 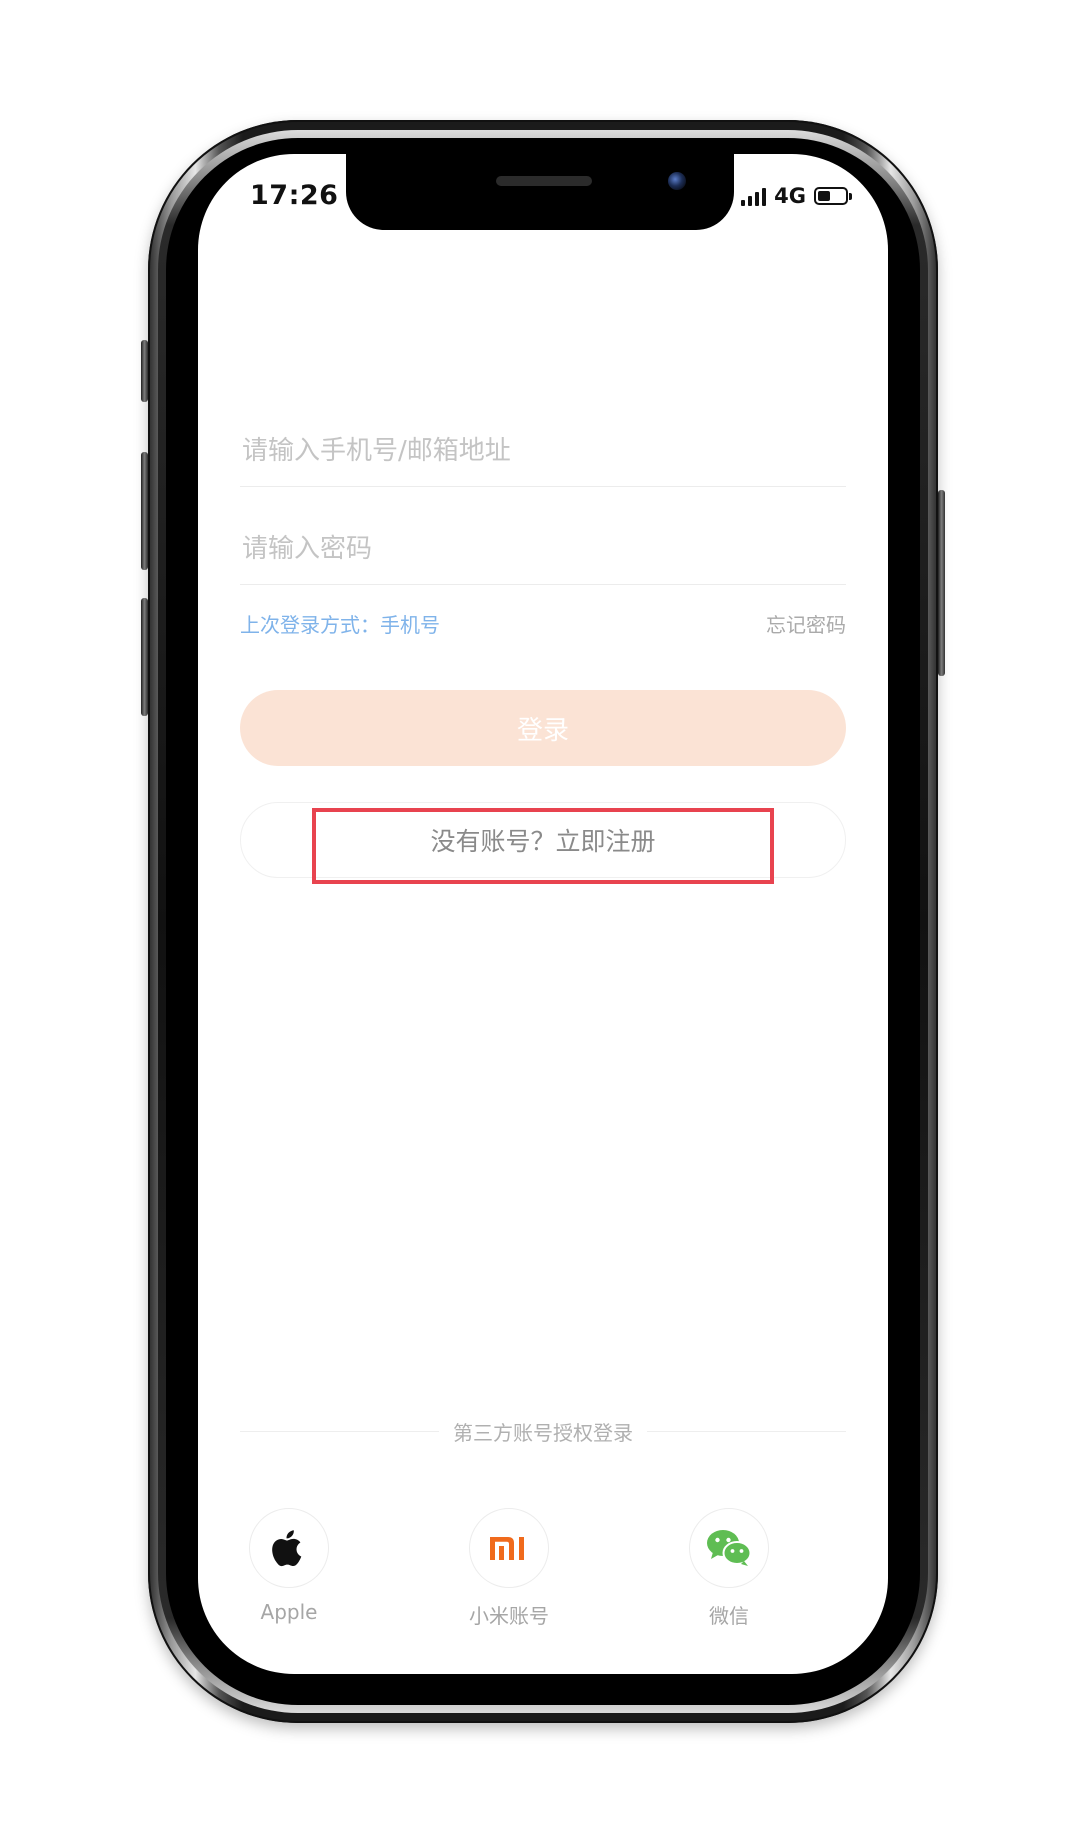 What do you see at coordinates (941, 583) in the screenshot?
I see `power-button` at bounding box center [941, 583].